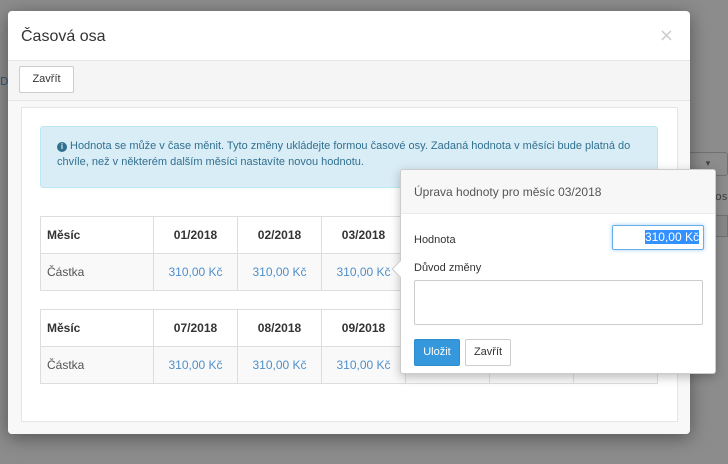 The height and width of the screenshot is (464, 728). I want to click on close-icon: ×, so click(666, 35).